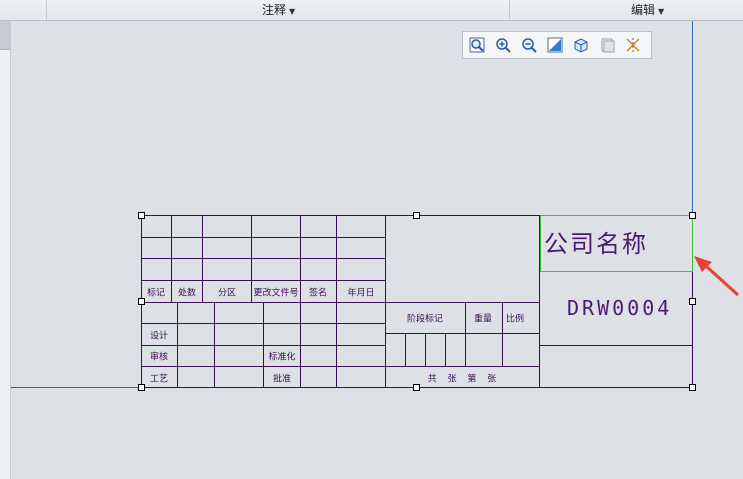 The image size is (743, 479). Describe the element at coordinates (156, 293) in the screenshot. I see `rev-header-mark: 标记` at that location.